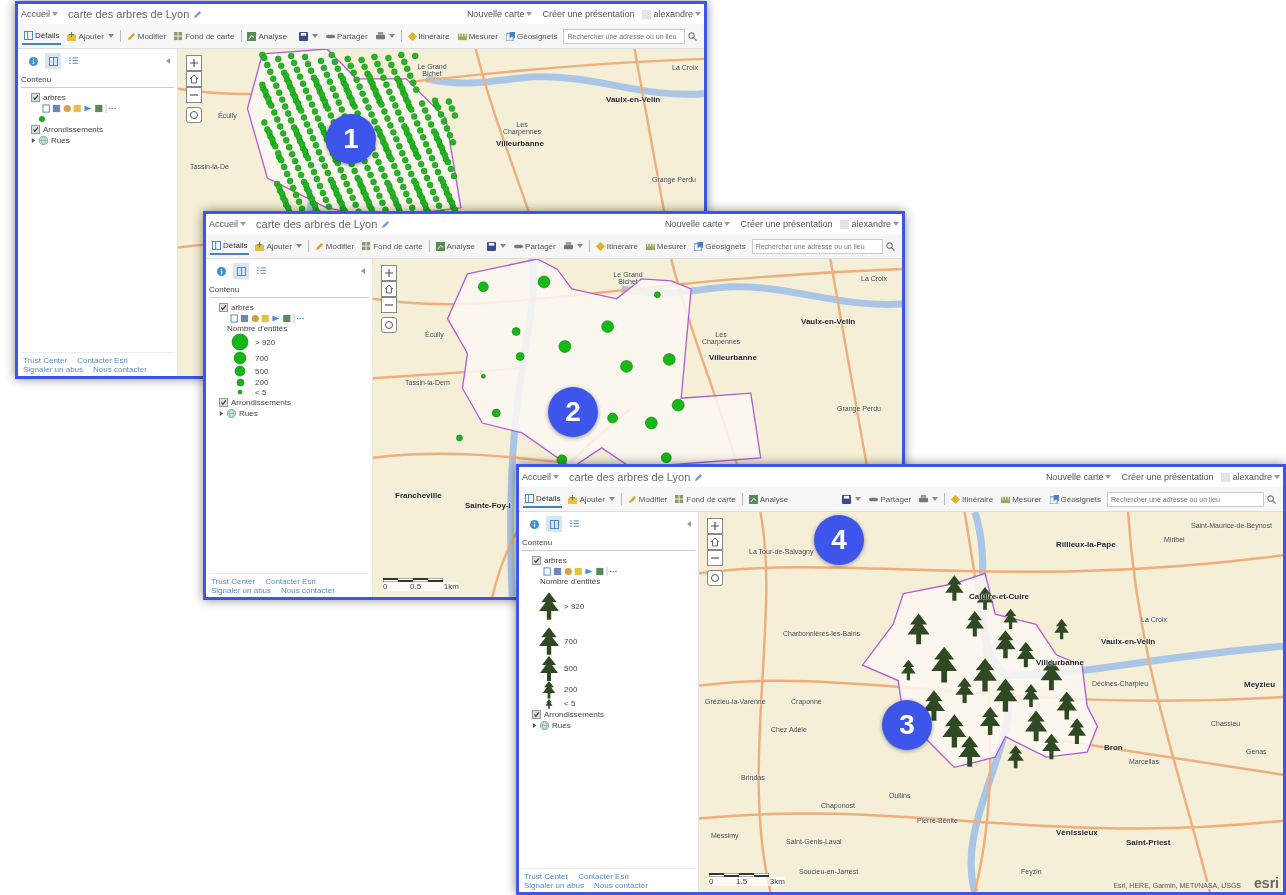 This screenshot has width=1286, height=895. Describe the element at coordinates (985, 675) in the screenshot. I see `tree-marker` at that location.